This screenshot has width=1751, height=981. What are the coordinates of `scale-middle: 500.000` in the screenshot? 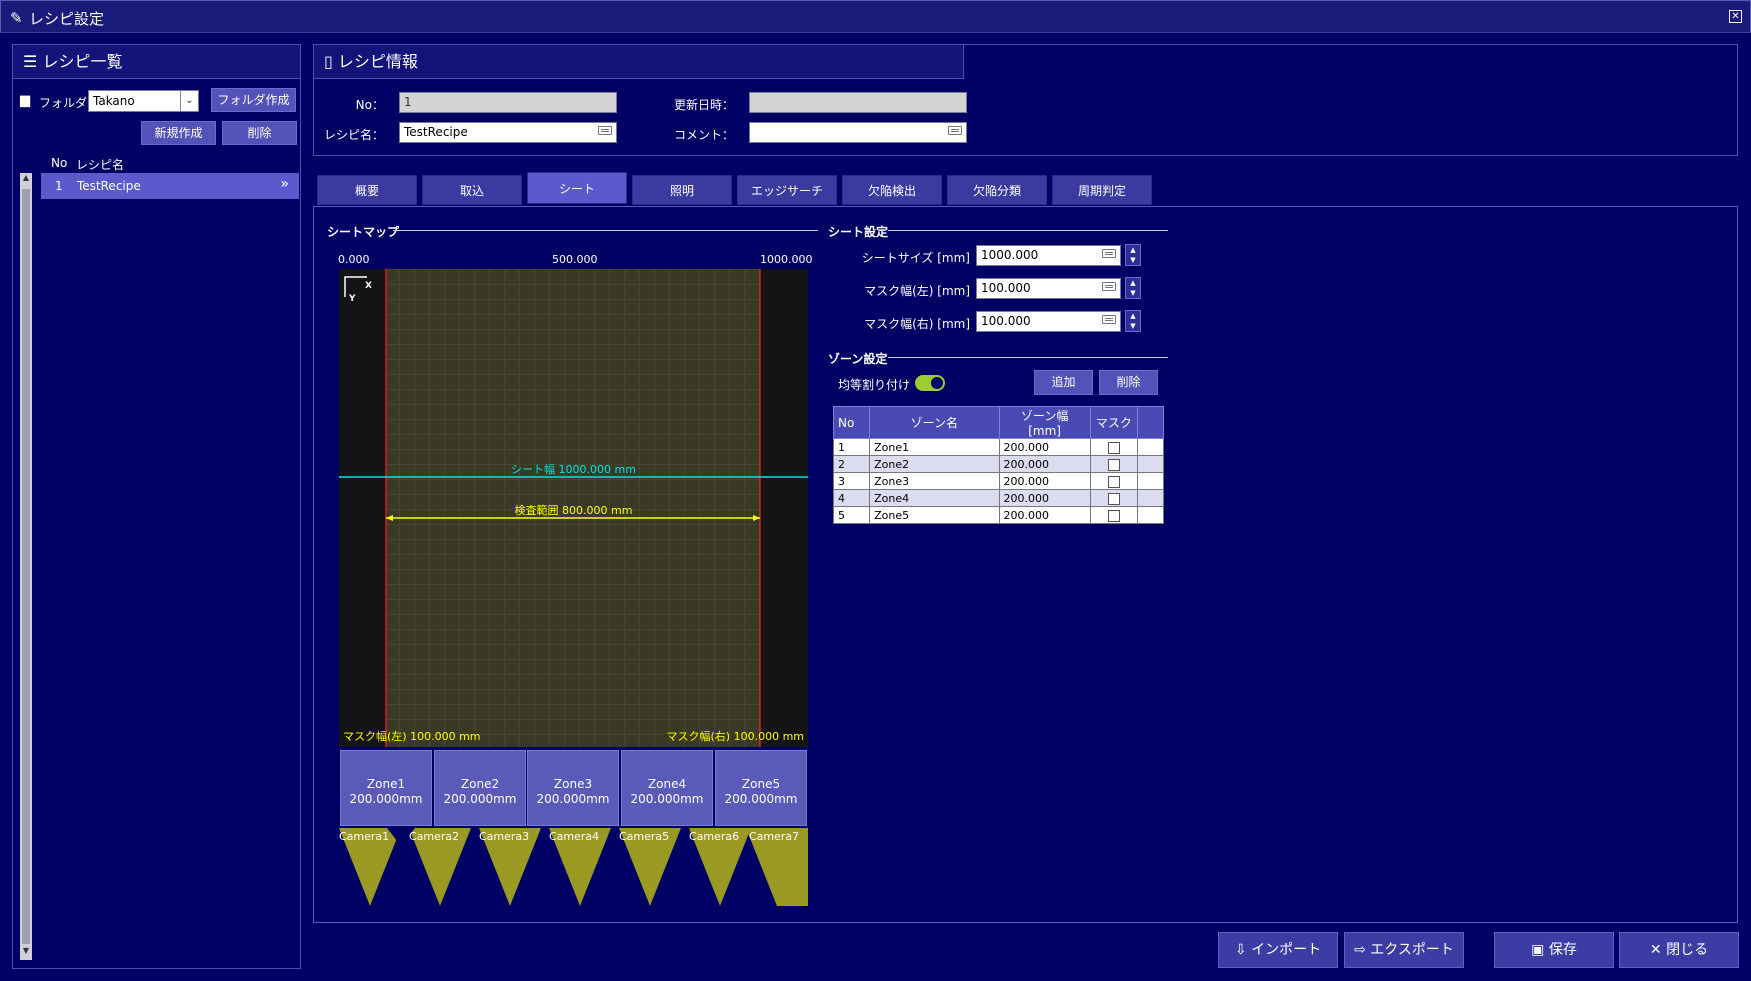 It's located at (575, 259).